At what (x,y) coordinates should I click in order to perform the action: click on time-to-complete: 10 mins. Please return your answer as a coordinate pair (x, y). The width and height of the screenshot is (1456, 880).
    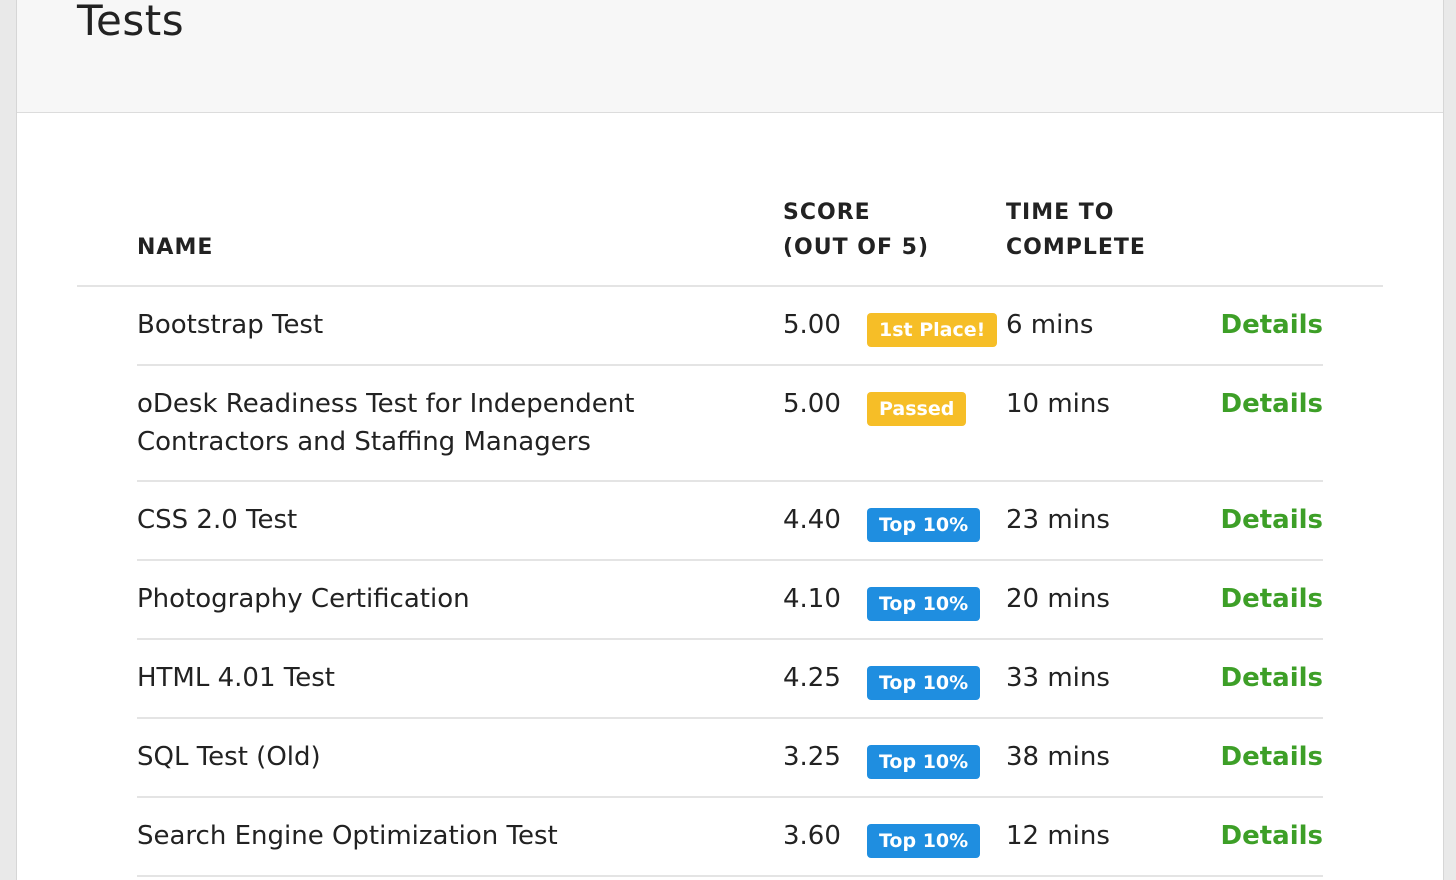
    Looking at the image, I should click on (1058, 404).